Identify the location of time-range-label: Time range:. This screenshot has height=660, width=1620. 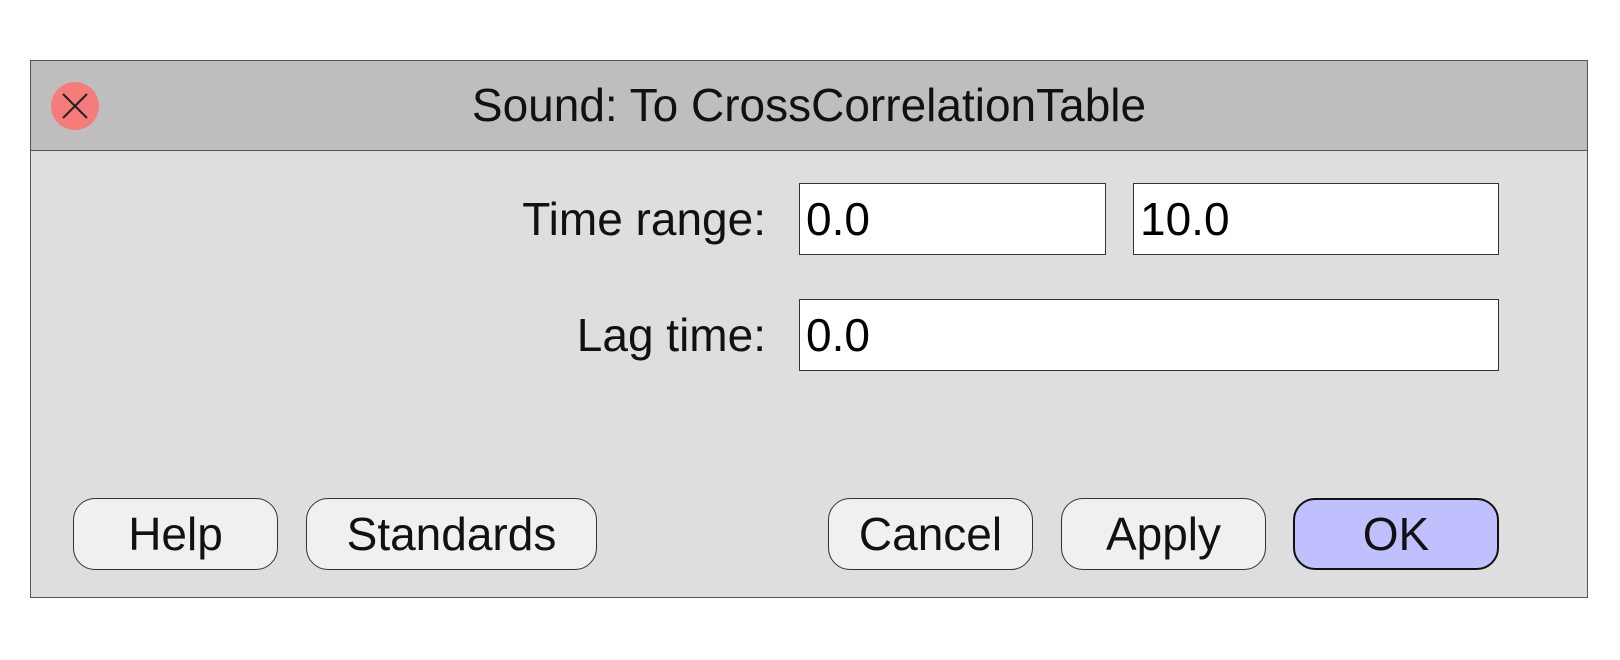
(644, 219).